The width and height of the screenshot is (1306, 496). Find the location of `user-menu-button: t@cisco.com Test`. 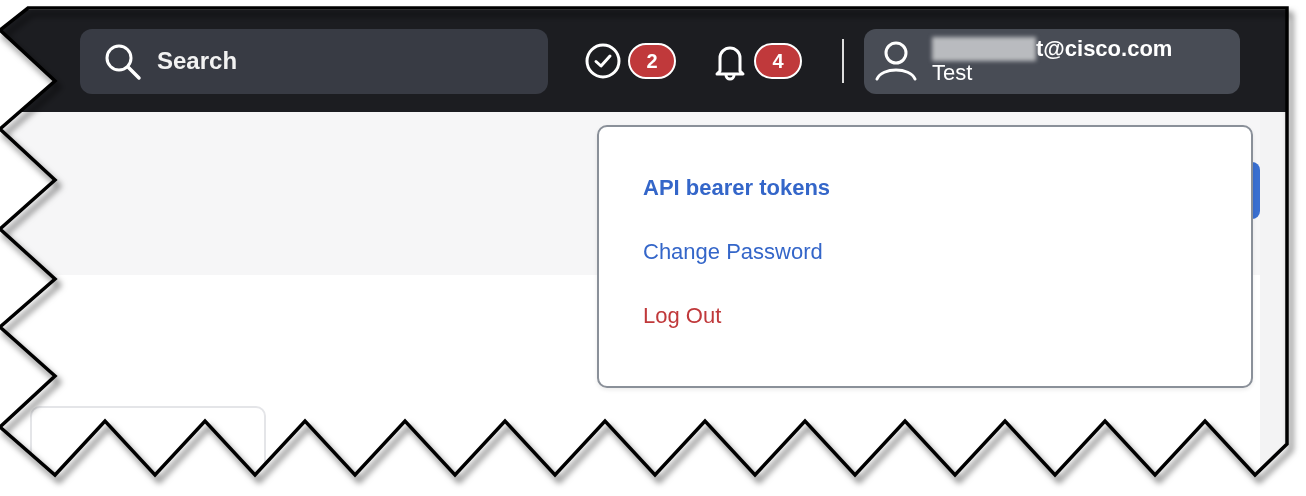

user-menu-button: t@cisco.com Test is located at coordinates (1052, 61).